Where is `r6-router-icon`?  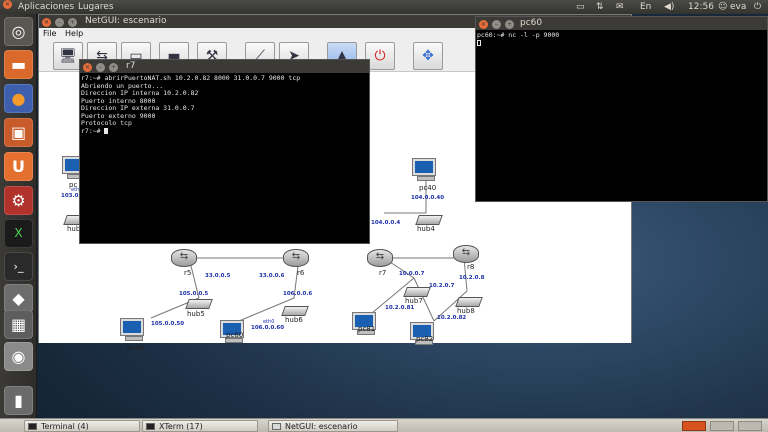 r6-router-icon is located at coordinates (296, 258).